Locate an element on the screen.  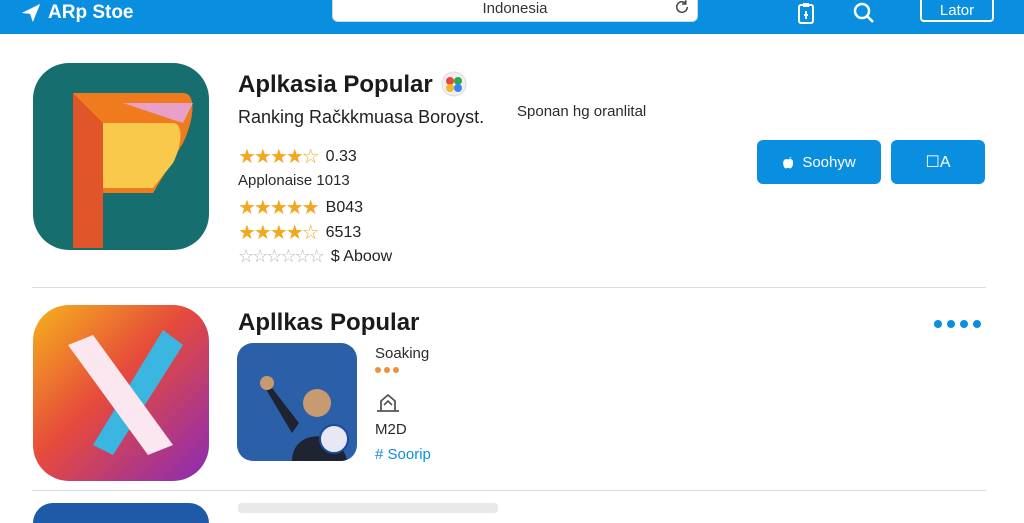
app-logo-x-icon is located at coordinates (121, 393).